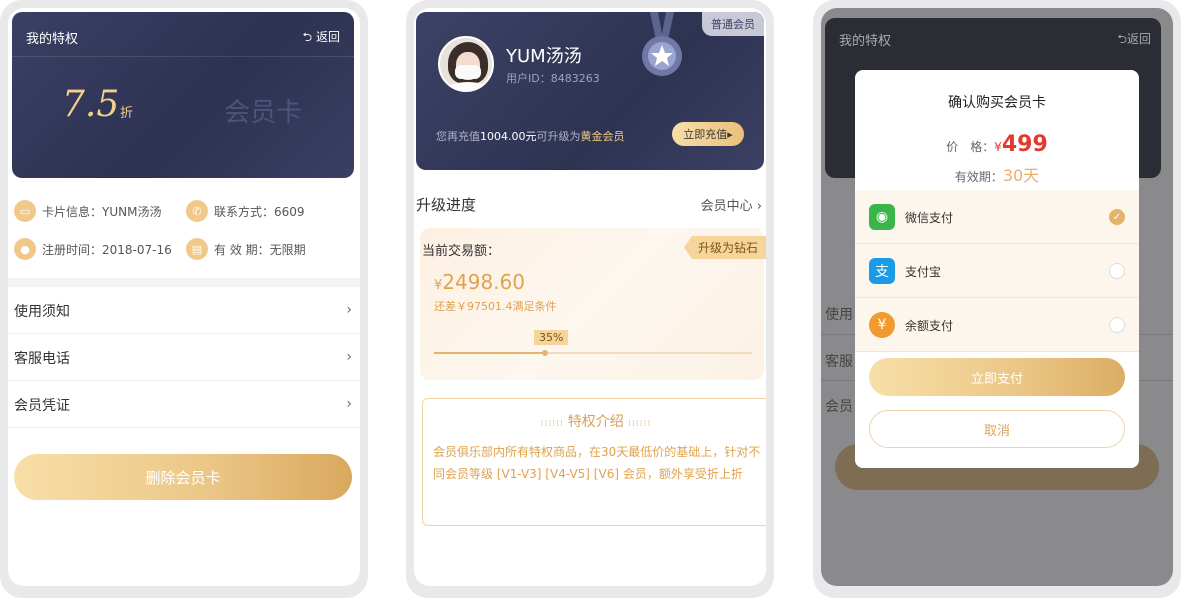 This screenshot has height=598, width=1181. Describe the element at coordinates (997, 103) in the screenshot. I see `dialog-title: 确认购买会员卡` at that location.